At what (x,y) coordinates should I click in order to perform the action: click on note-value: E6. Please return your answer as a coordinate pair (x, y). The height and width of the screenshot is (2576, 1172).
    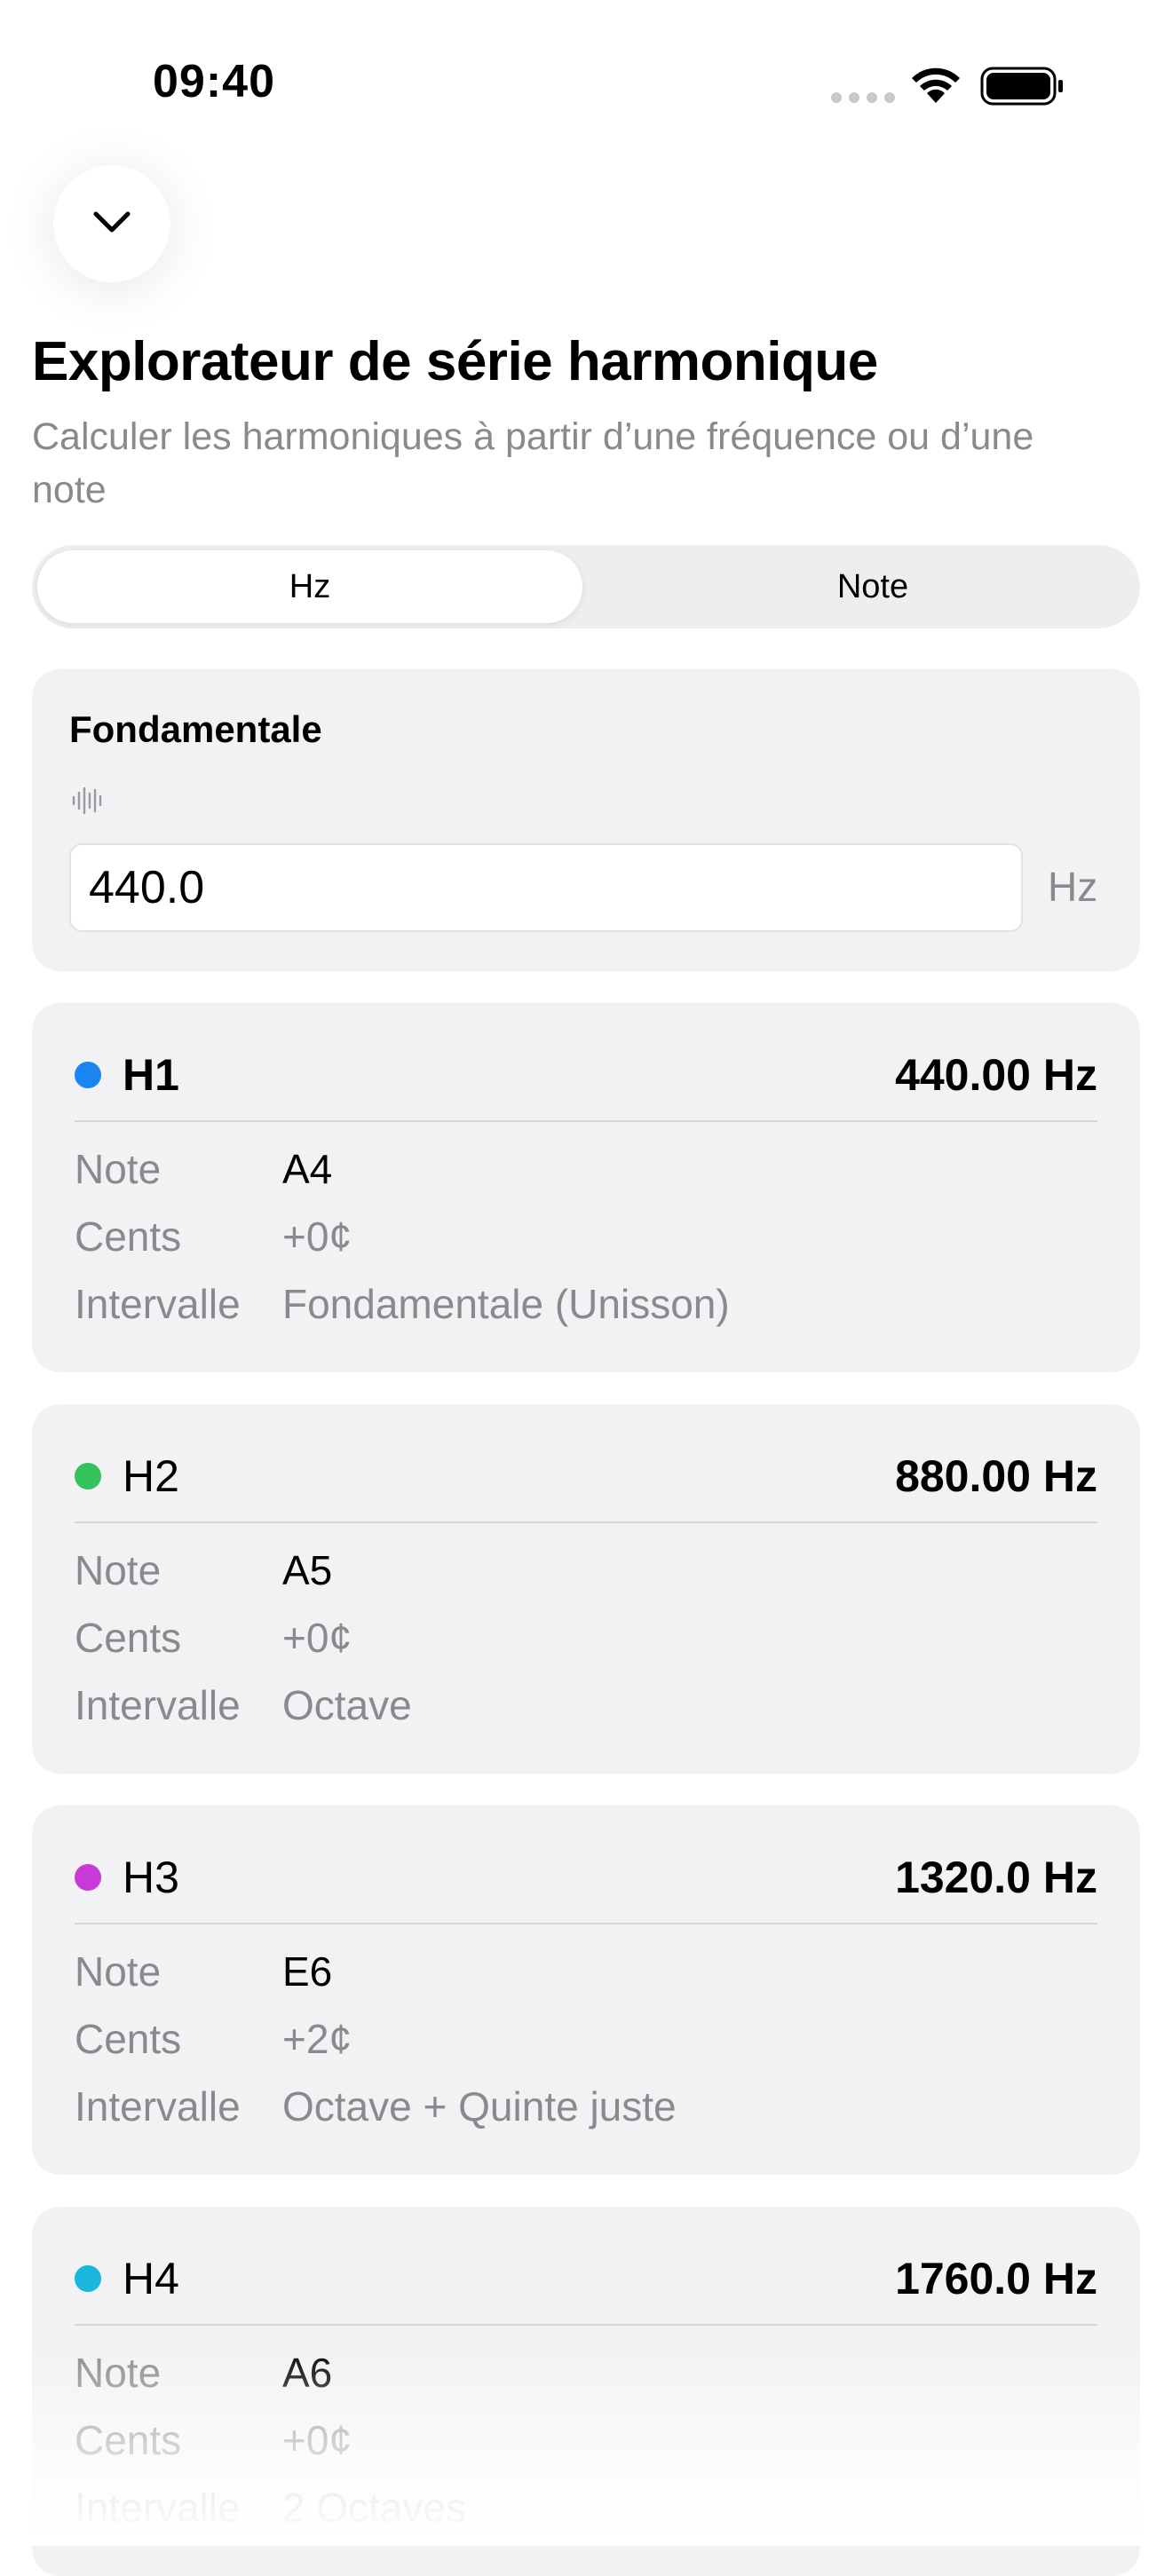
    Looking at the image, I should click on (307, 1971).